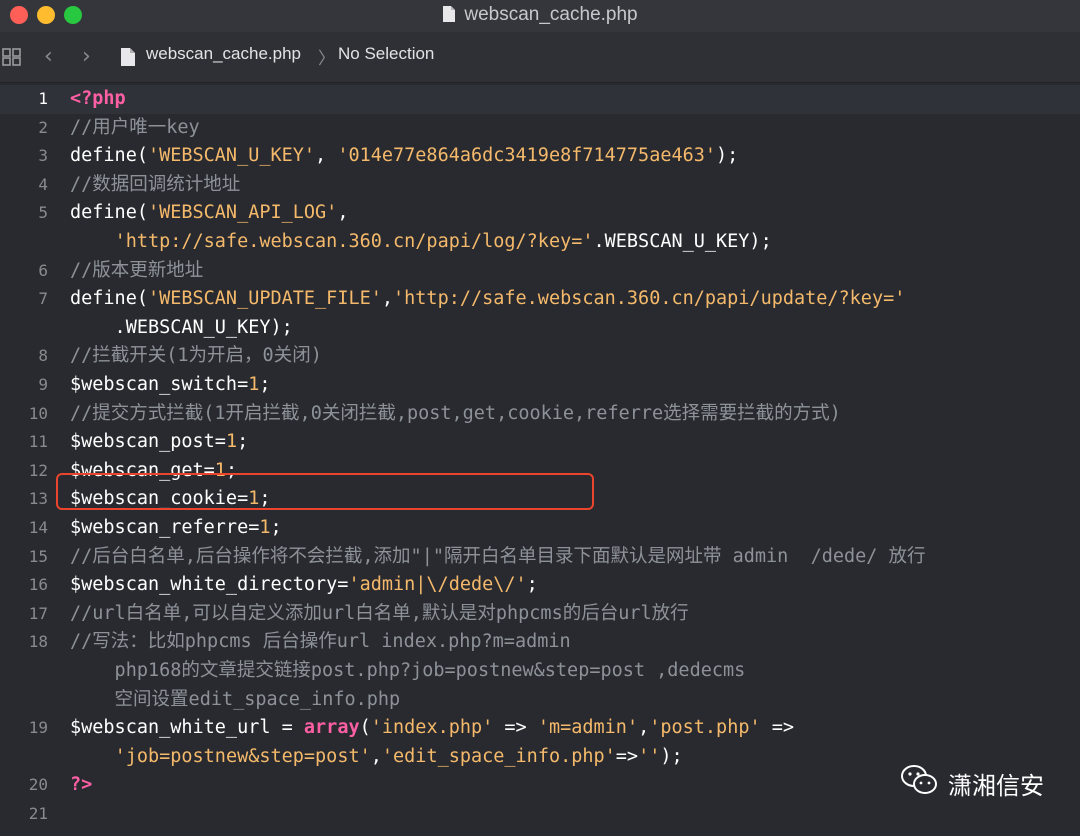 This screenshot has width=1080, height=836. What do you see at coordinates (181, 328) in the screenshot?
I see `code-text: .WEBSCAN_U_KEY);` at bounding box center [181, 328].